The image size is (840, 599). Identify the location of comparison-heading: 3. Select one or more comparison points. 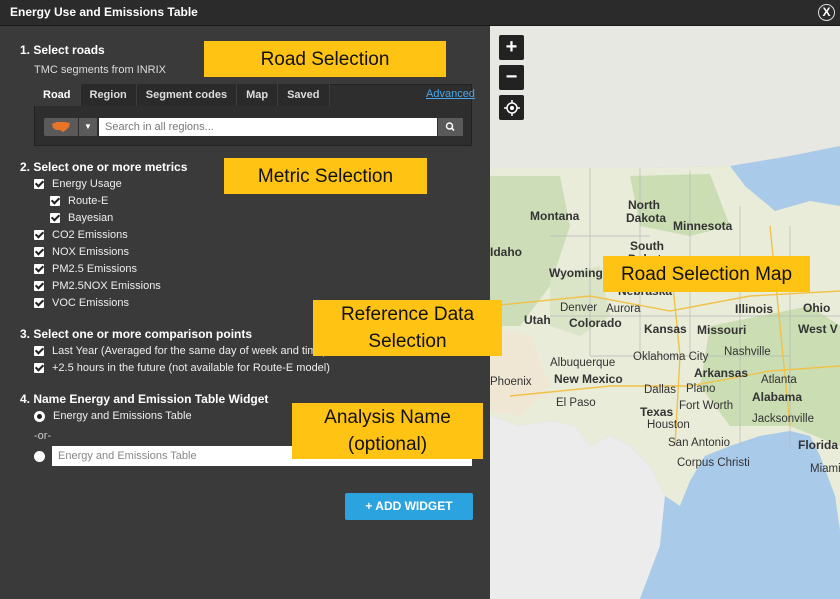
(136, 334).